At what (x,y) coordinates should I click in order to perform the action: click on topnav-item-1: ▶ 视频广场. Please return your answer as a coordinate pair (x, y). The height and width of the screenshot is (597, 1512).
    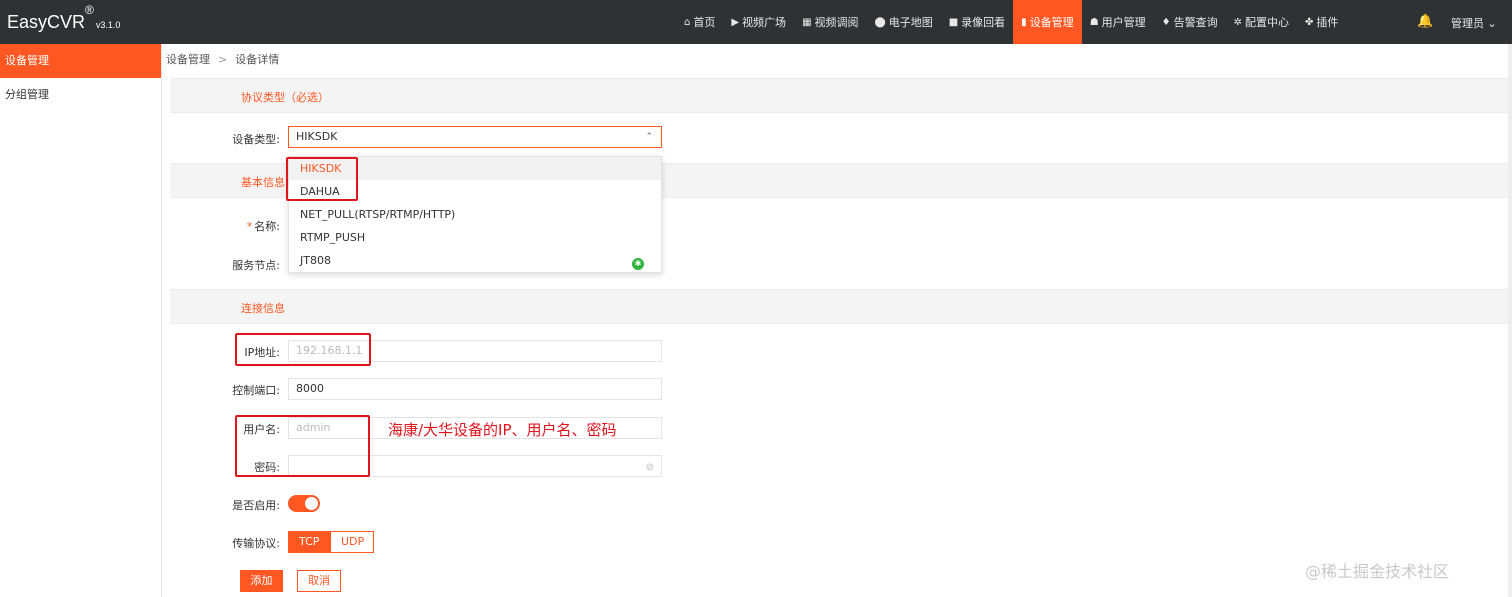
    Looking at the image, I should click on (758, 22).